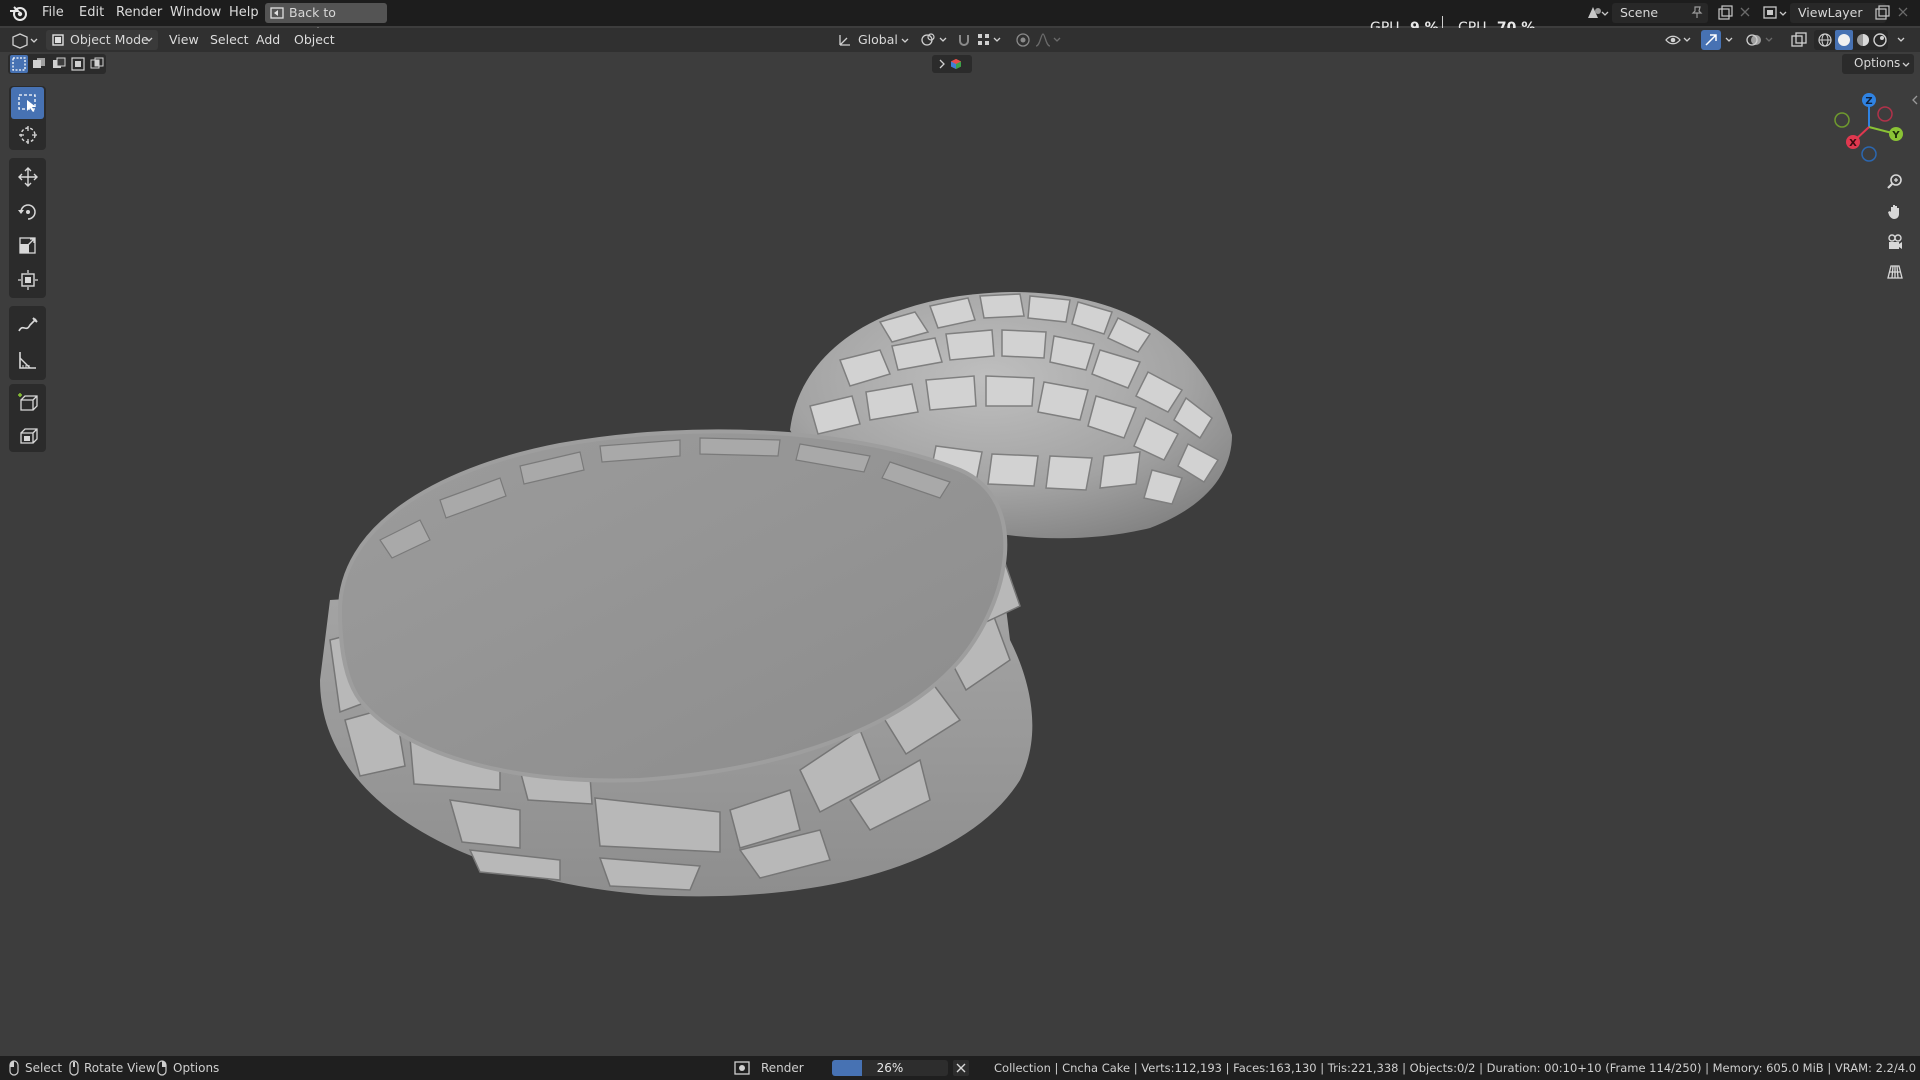 The image size is (1920, 1080). Describe the element at coordinates (74, 1069) in the screenshot. I see `mouse-middle-icon` at that location.